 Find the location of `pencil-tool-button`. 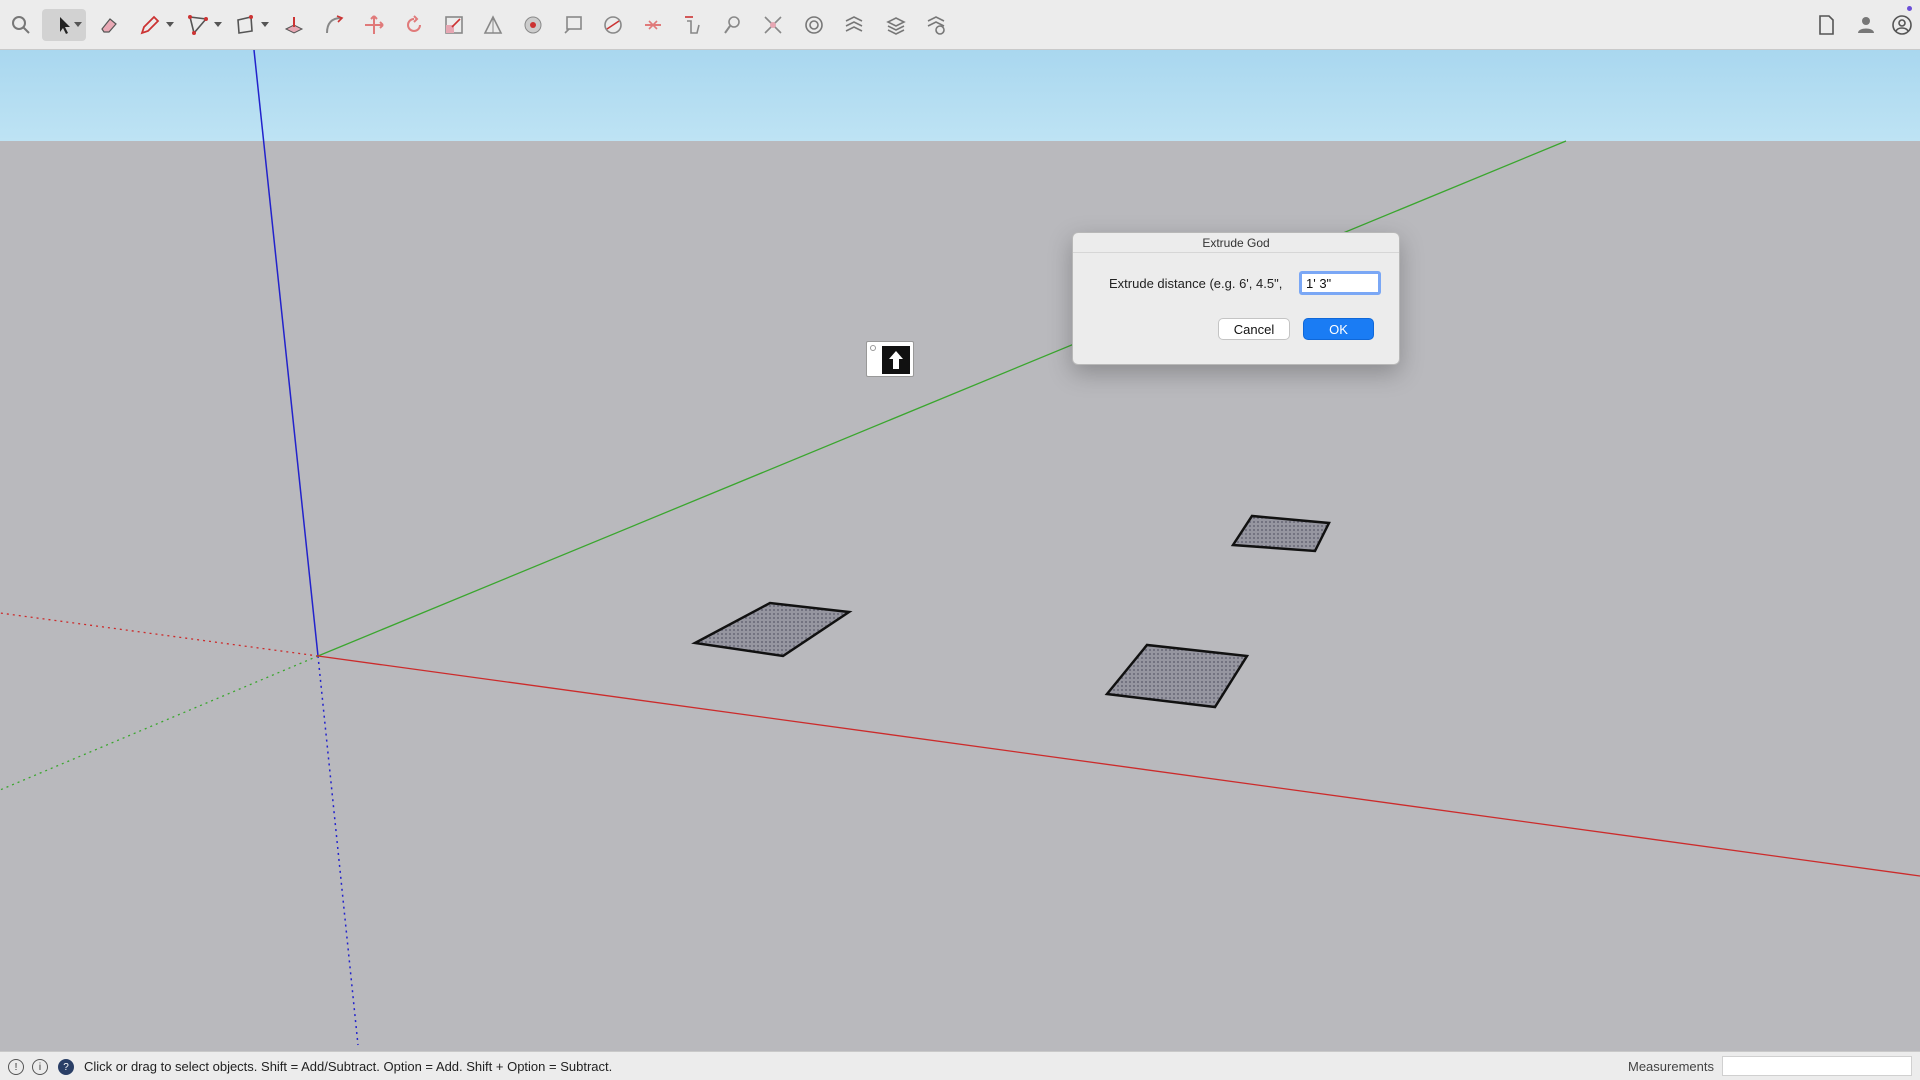

pencil-tool-button is located at coordinates (154, 25).